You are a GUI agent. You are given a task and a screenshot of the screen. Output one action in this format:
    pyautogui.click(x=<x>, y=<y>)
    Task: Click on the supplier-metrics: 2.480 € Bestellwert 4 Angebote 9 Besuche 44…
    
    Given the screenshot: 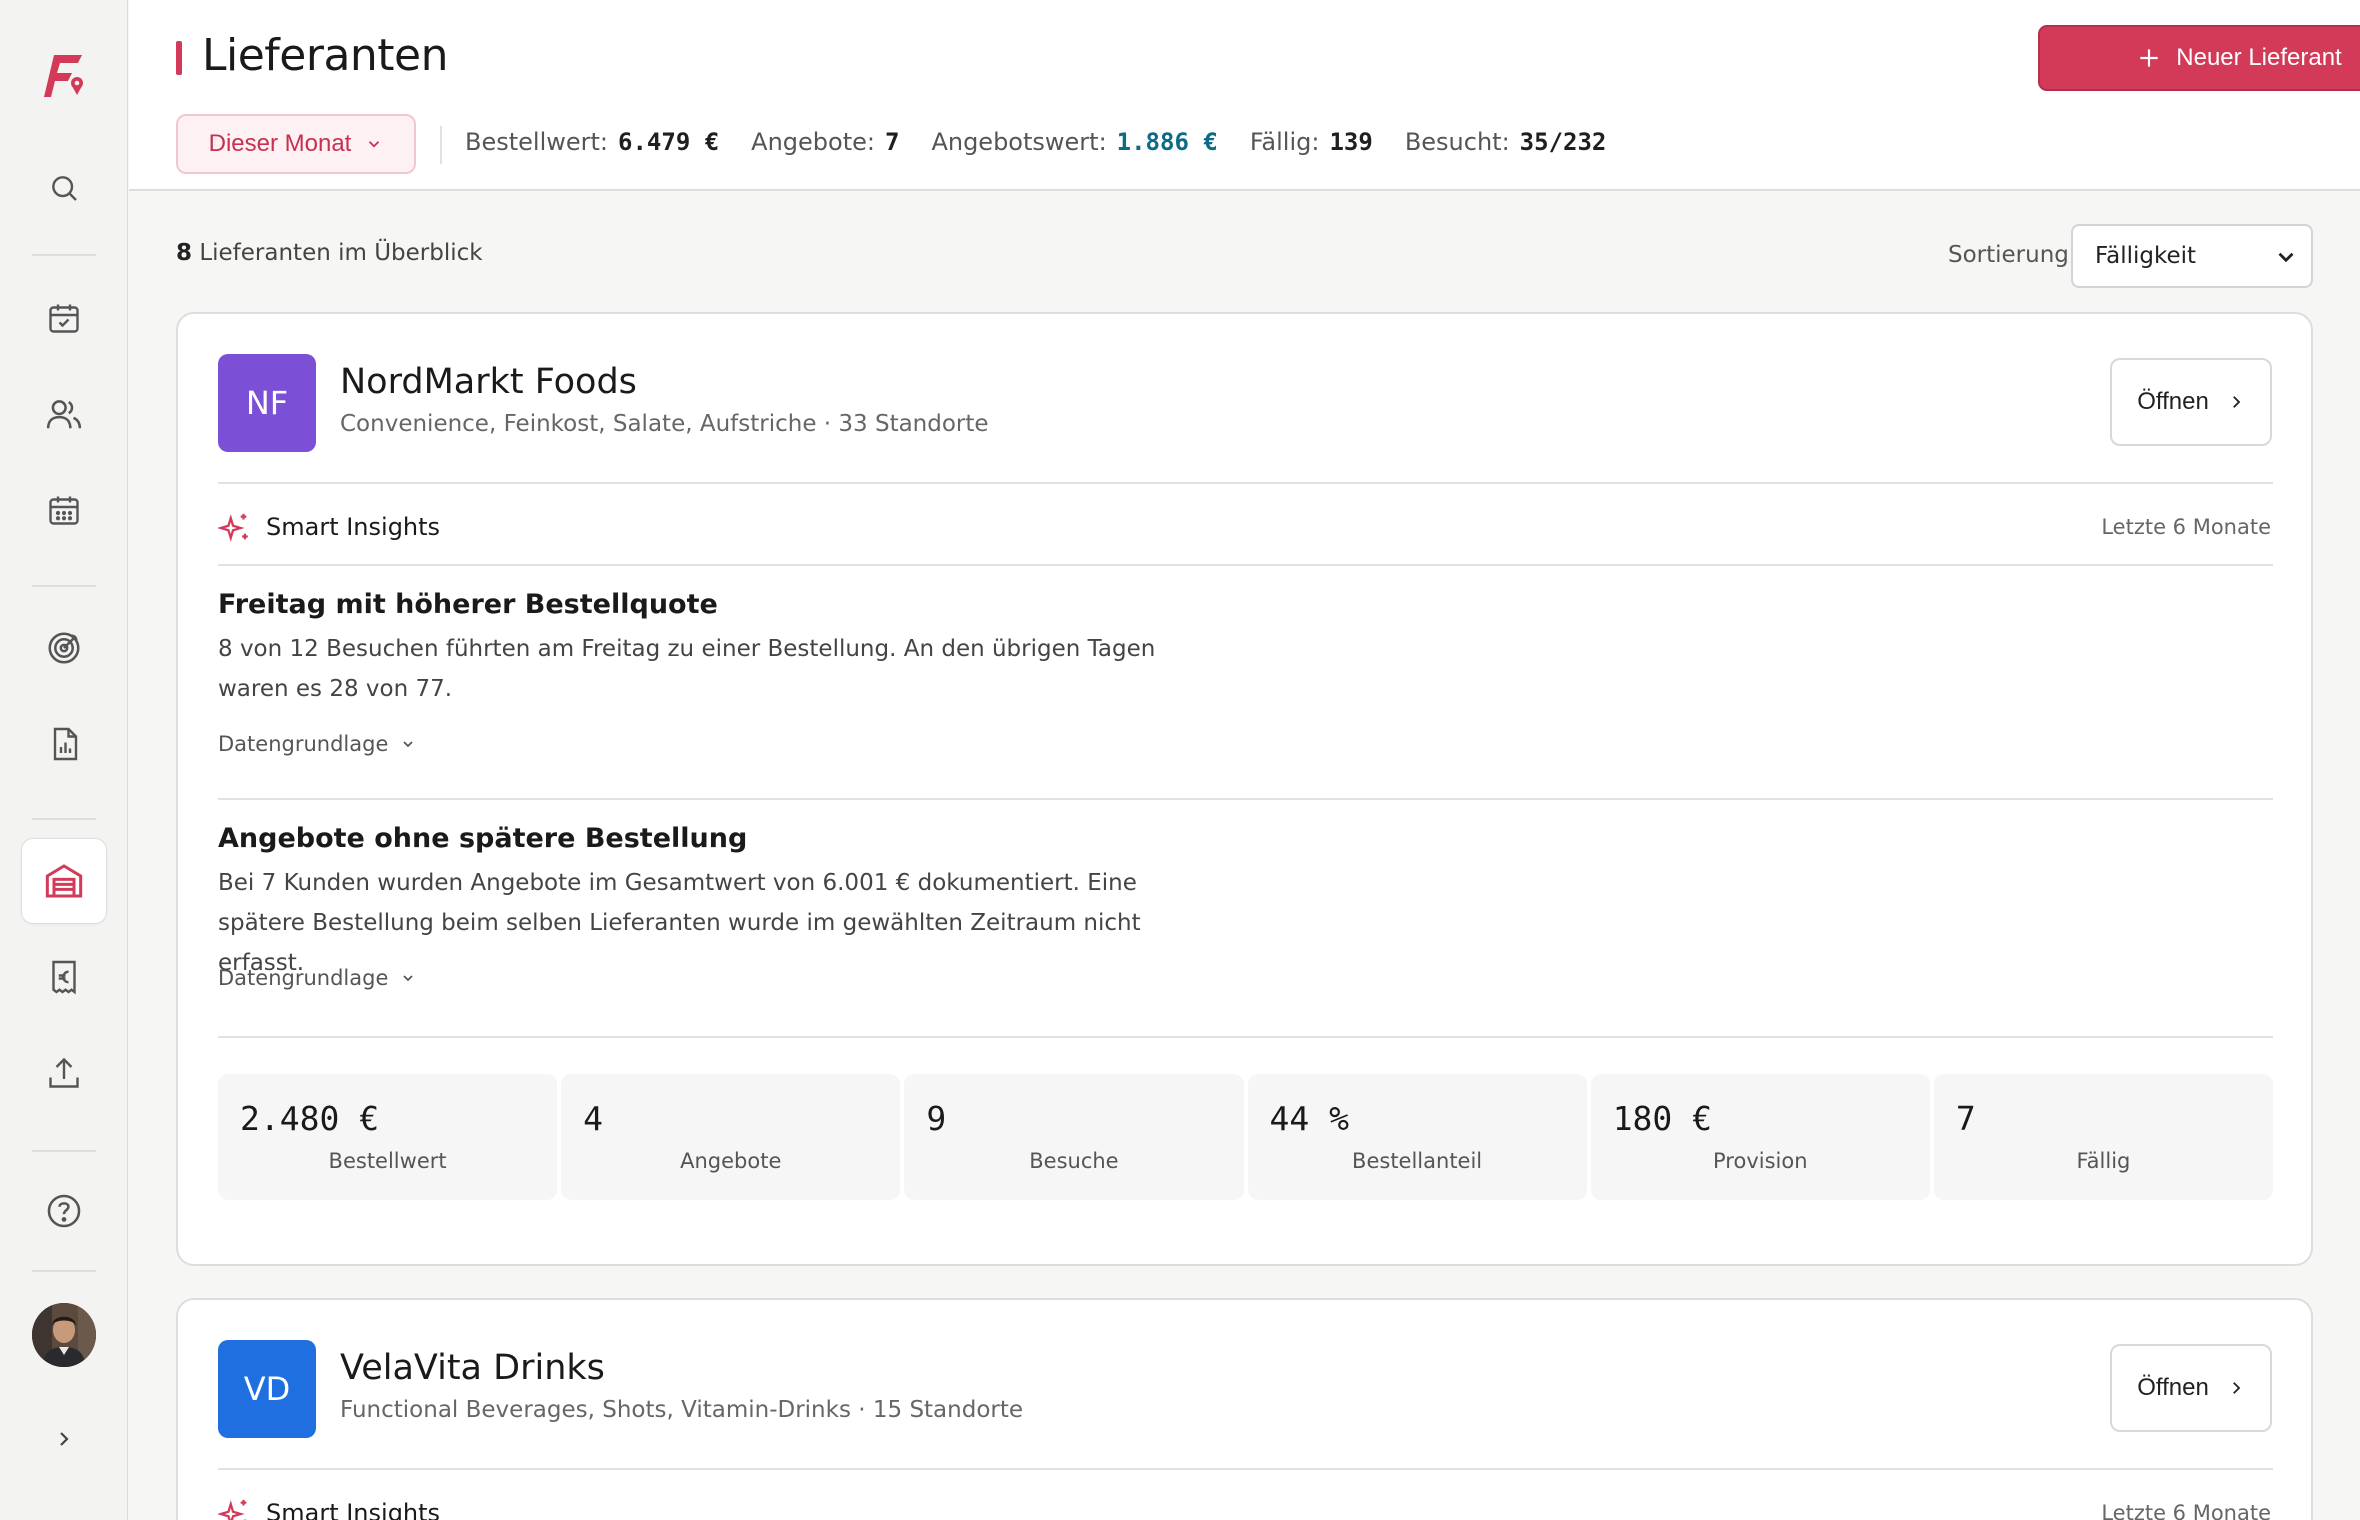 What is the action you would take?
    pyautogui.click(x=1246, y=1137)
    